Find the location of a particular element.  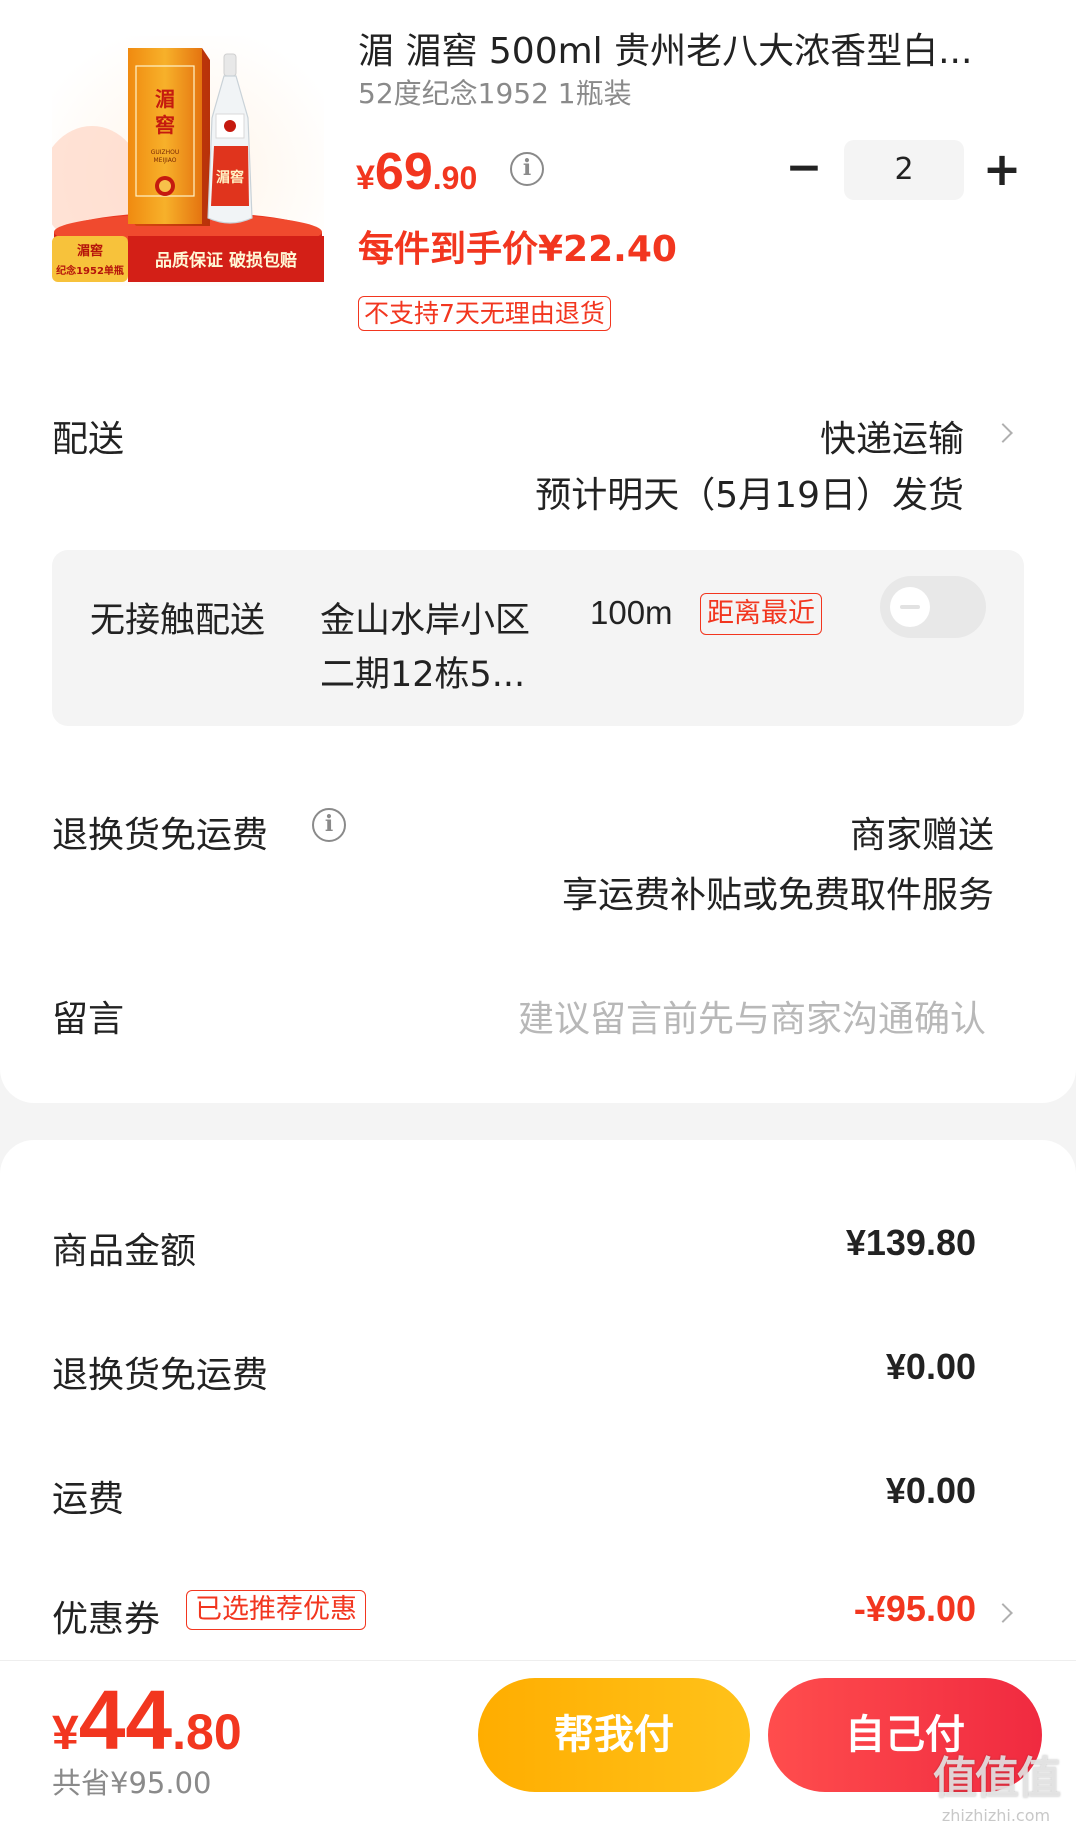

svg-text: MEIJIAO is located at coordinates (165, 160).